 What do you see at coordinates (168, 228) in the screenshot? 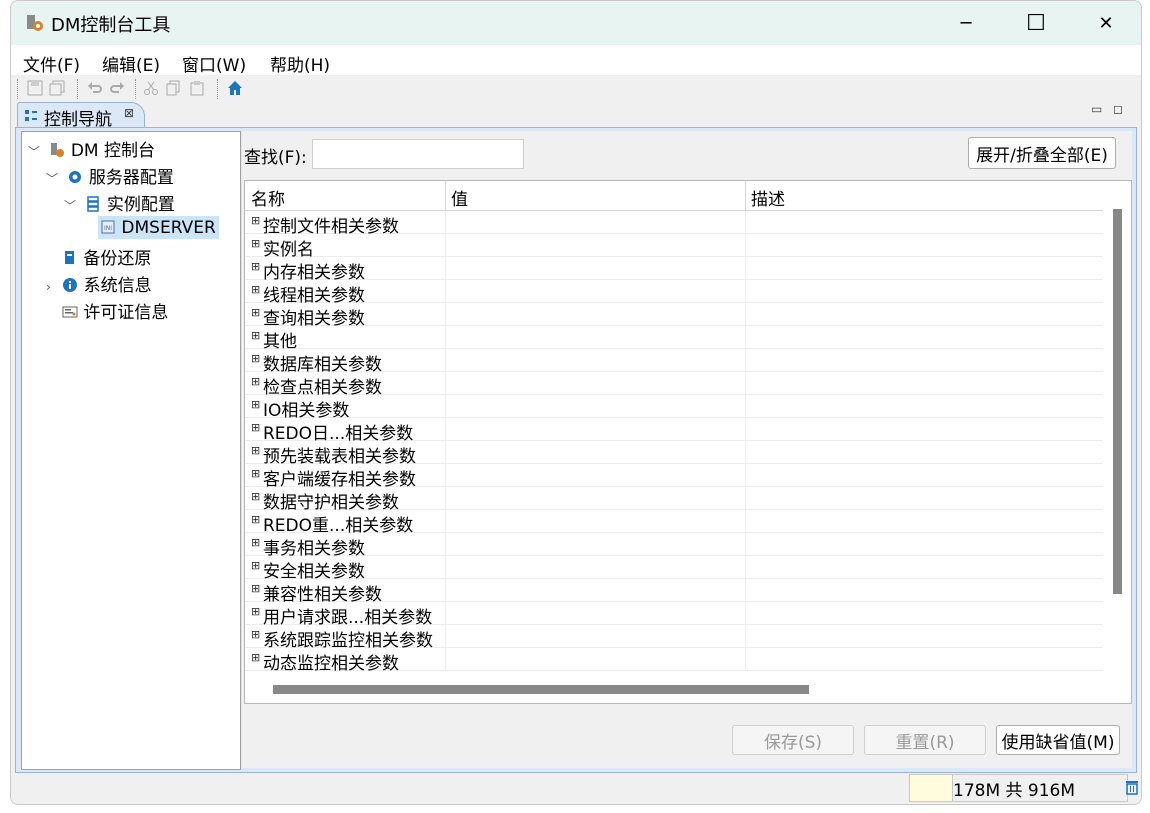
I see `tree-item-label: DMSERVER` at bounding box center [168, 228].